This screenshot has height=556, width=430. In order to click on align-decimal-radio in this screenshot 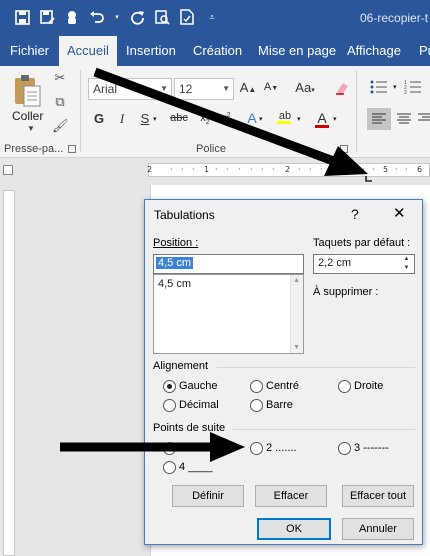, I will do `click(169, 405)`.